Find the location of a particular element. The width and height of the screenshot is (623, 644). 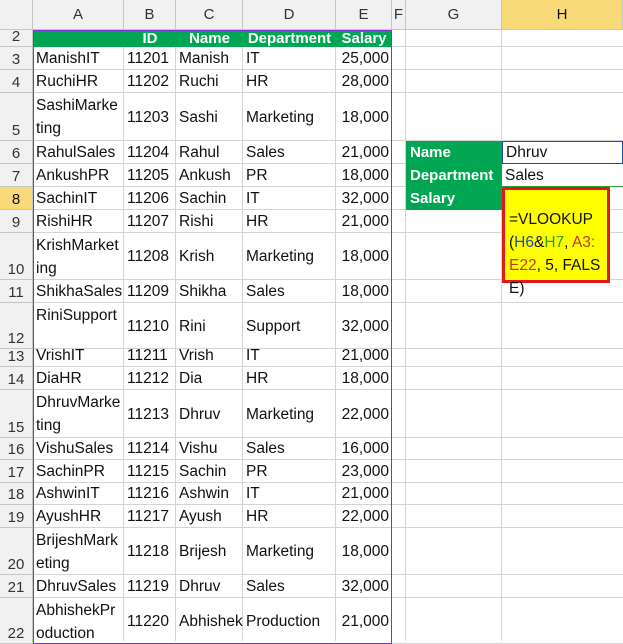

table-header-salary: Salary is located at coordinates (364, 38).